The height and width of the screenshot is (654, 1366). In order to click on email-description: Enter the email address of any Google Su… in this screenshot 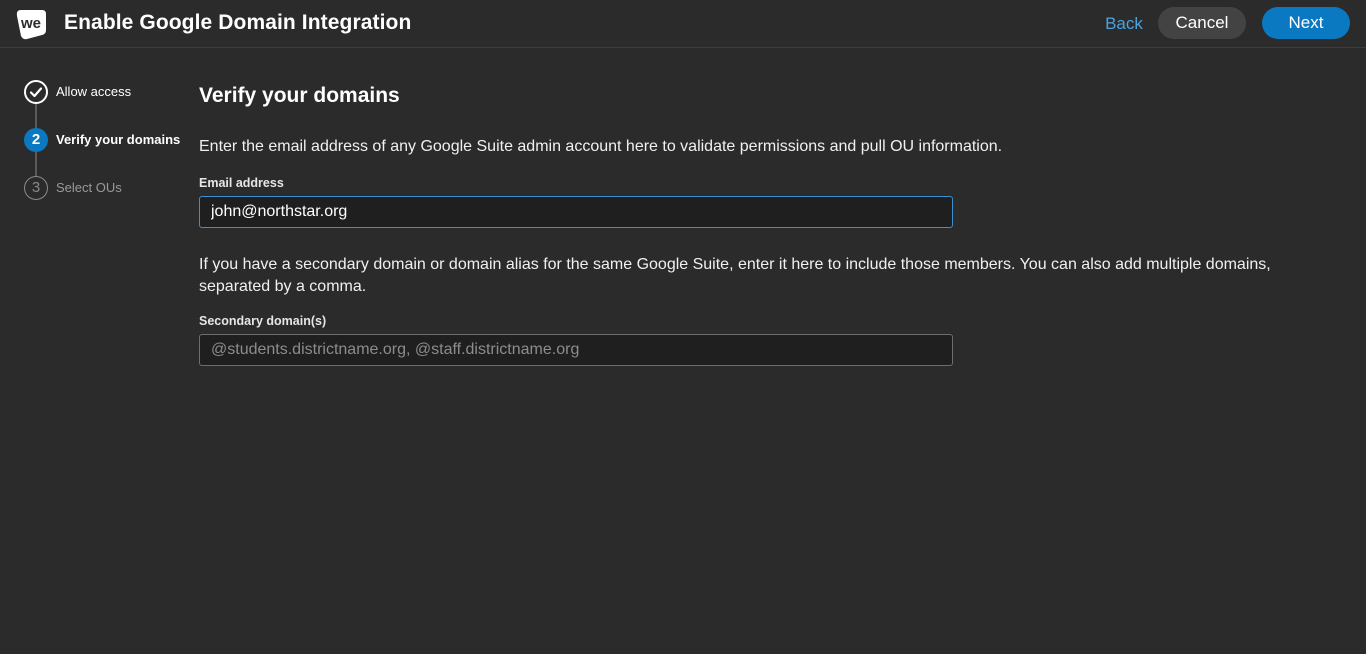, I will do `click(601, 146)`.